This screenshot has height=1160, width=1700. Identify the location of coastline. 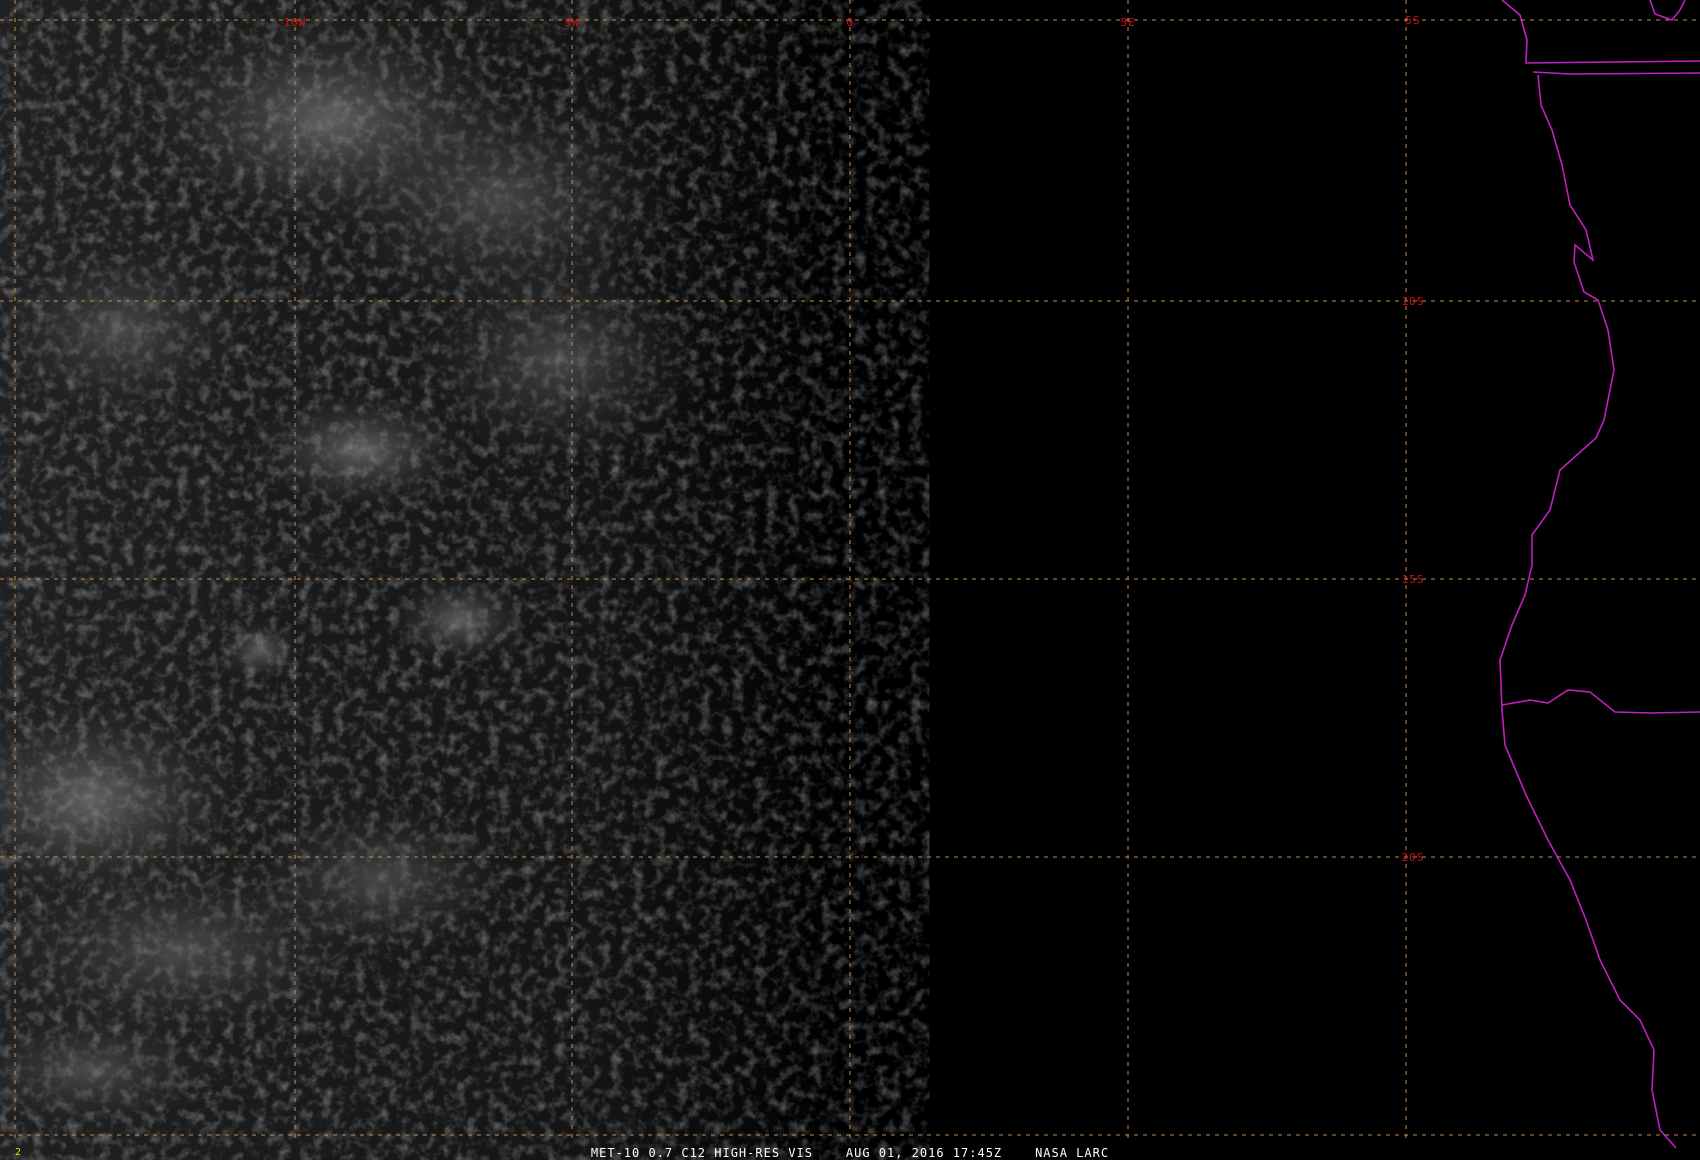
(1588, 611).